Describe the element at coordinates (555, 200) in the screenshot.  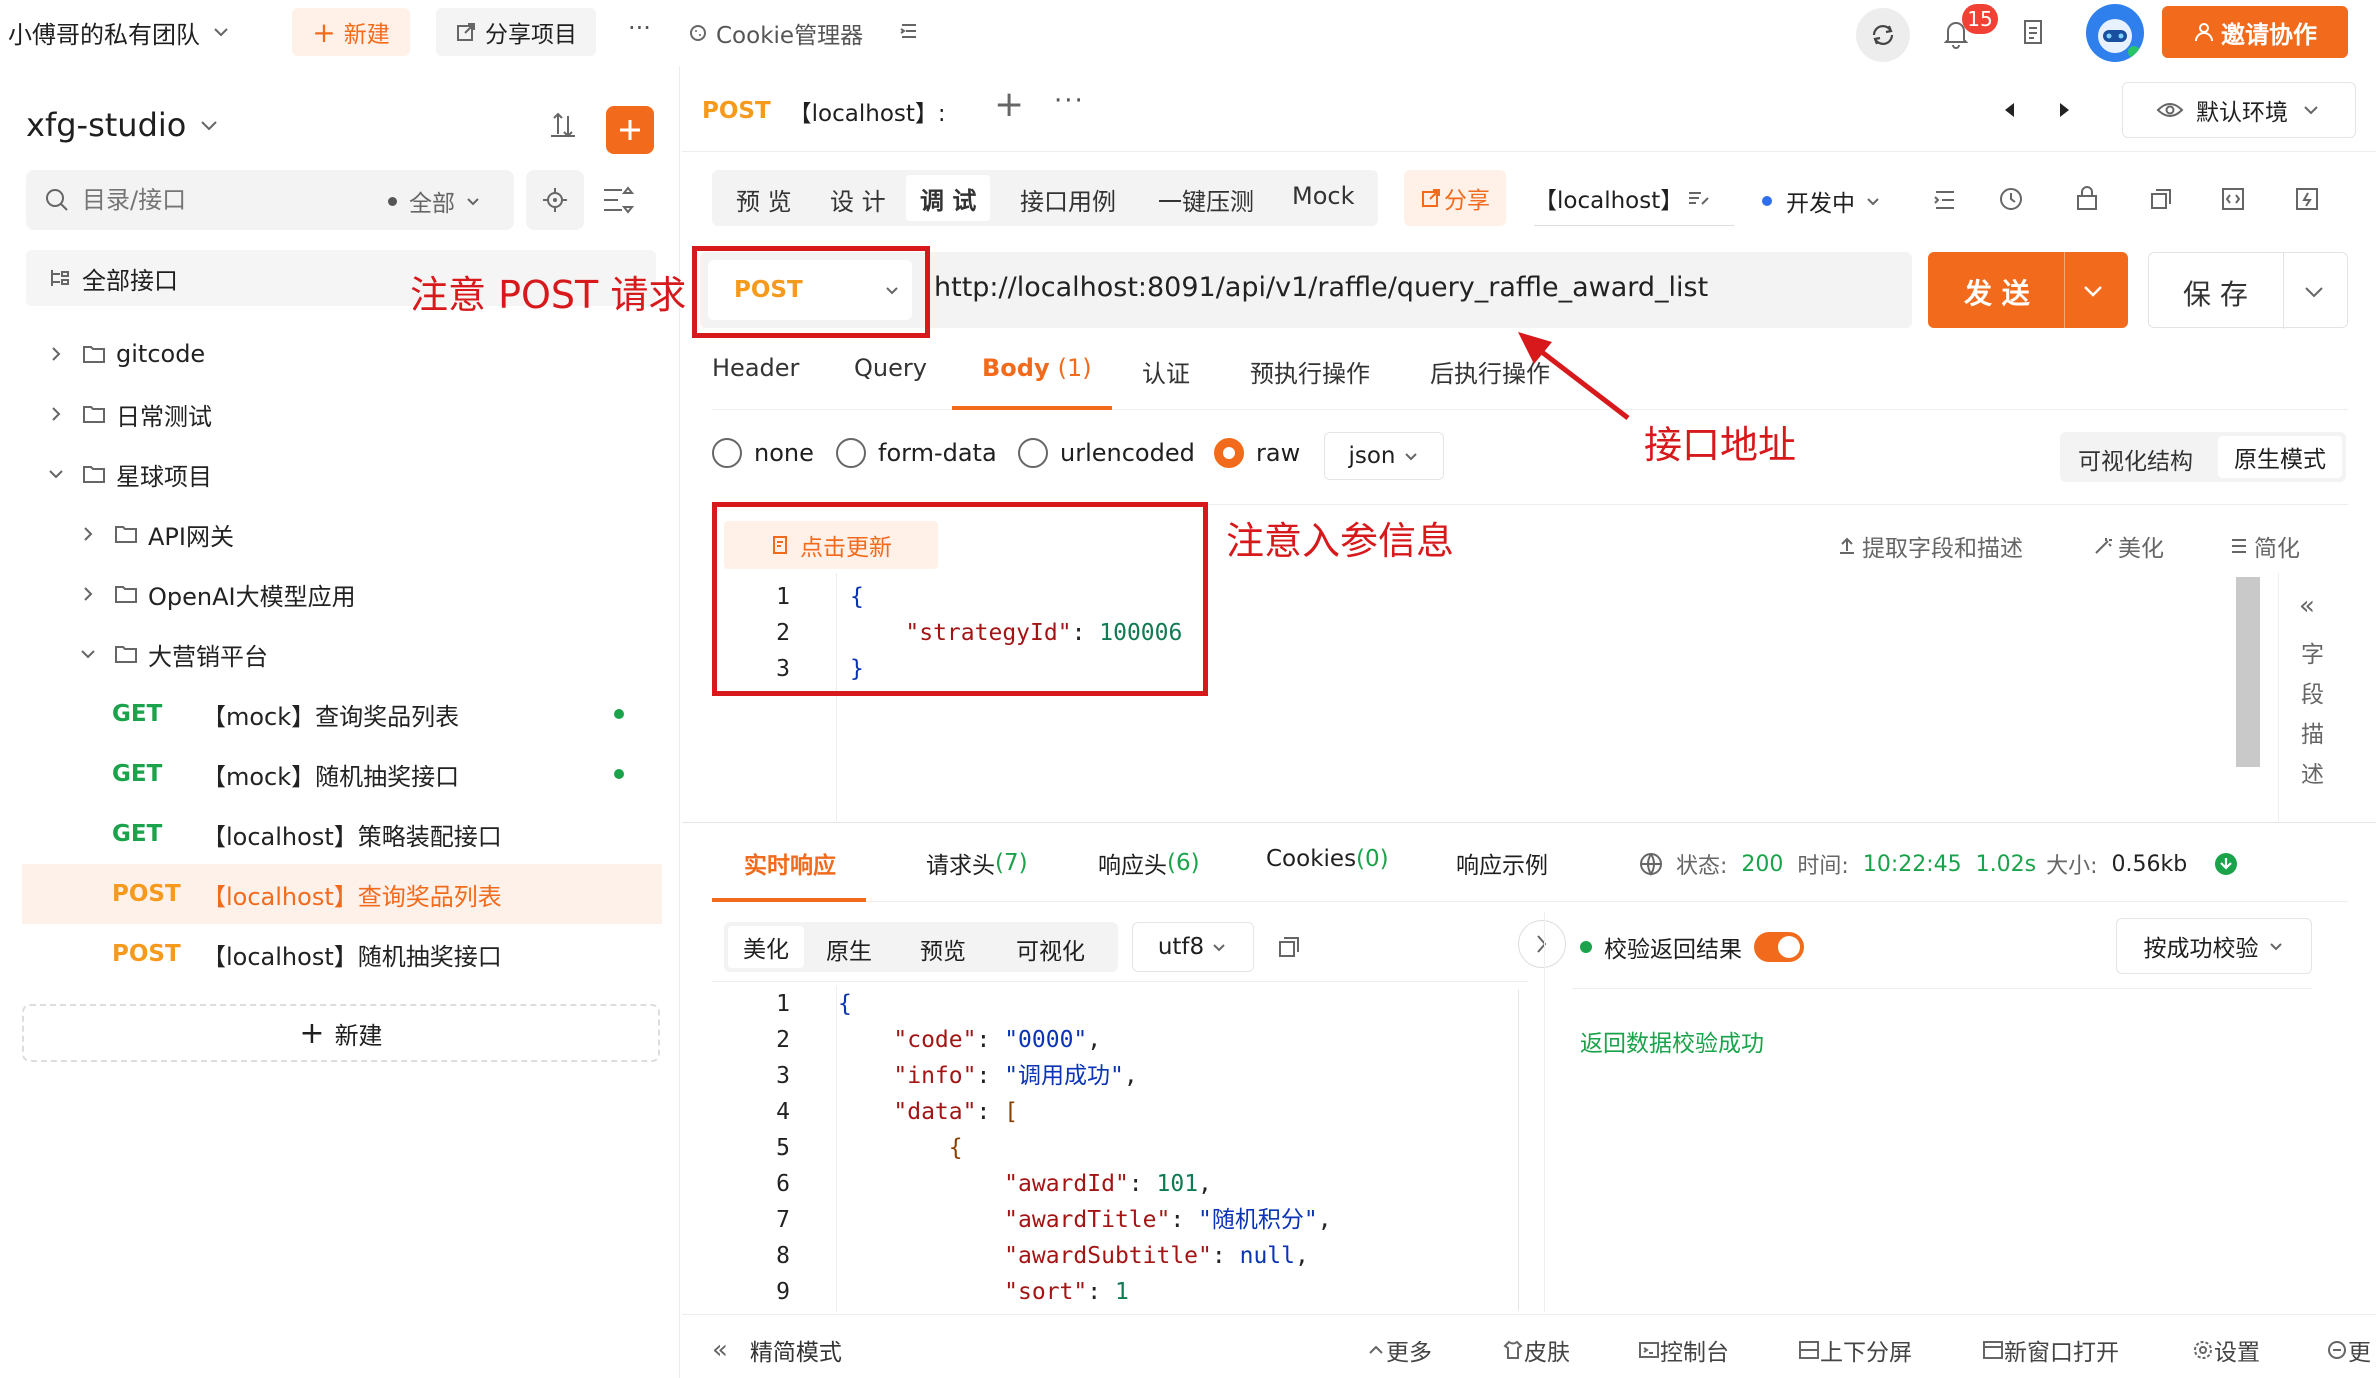
I see `locate-button` at that location.